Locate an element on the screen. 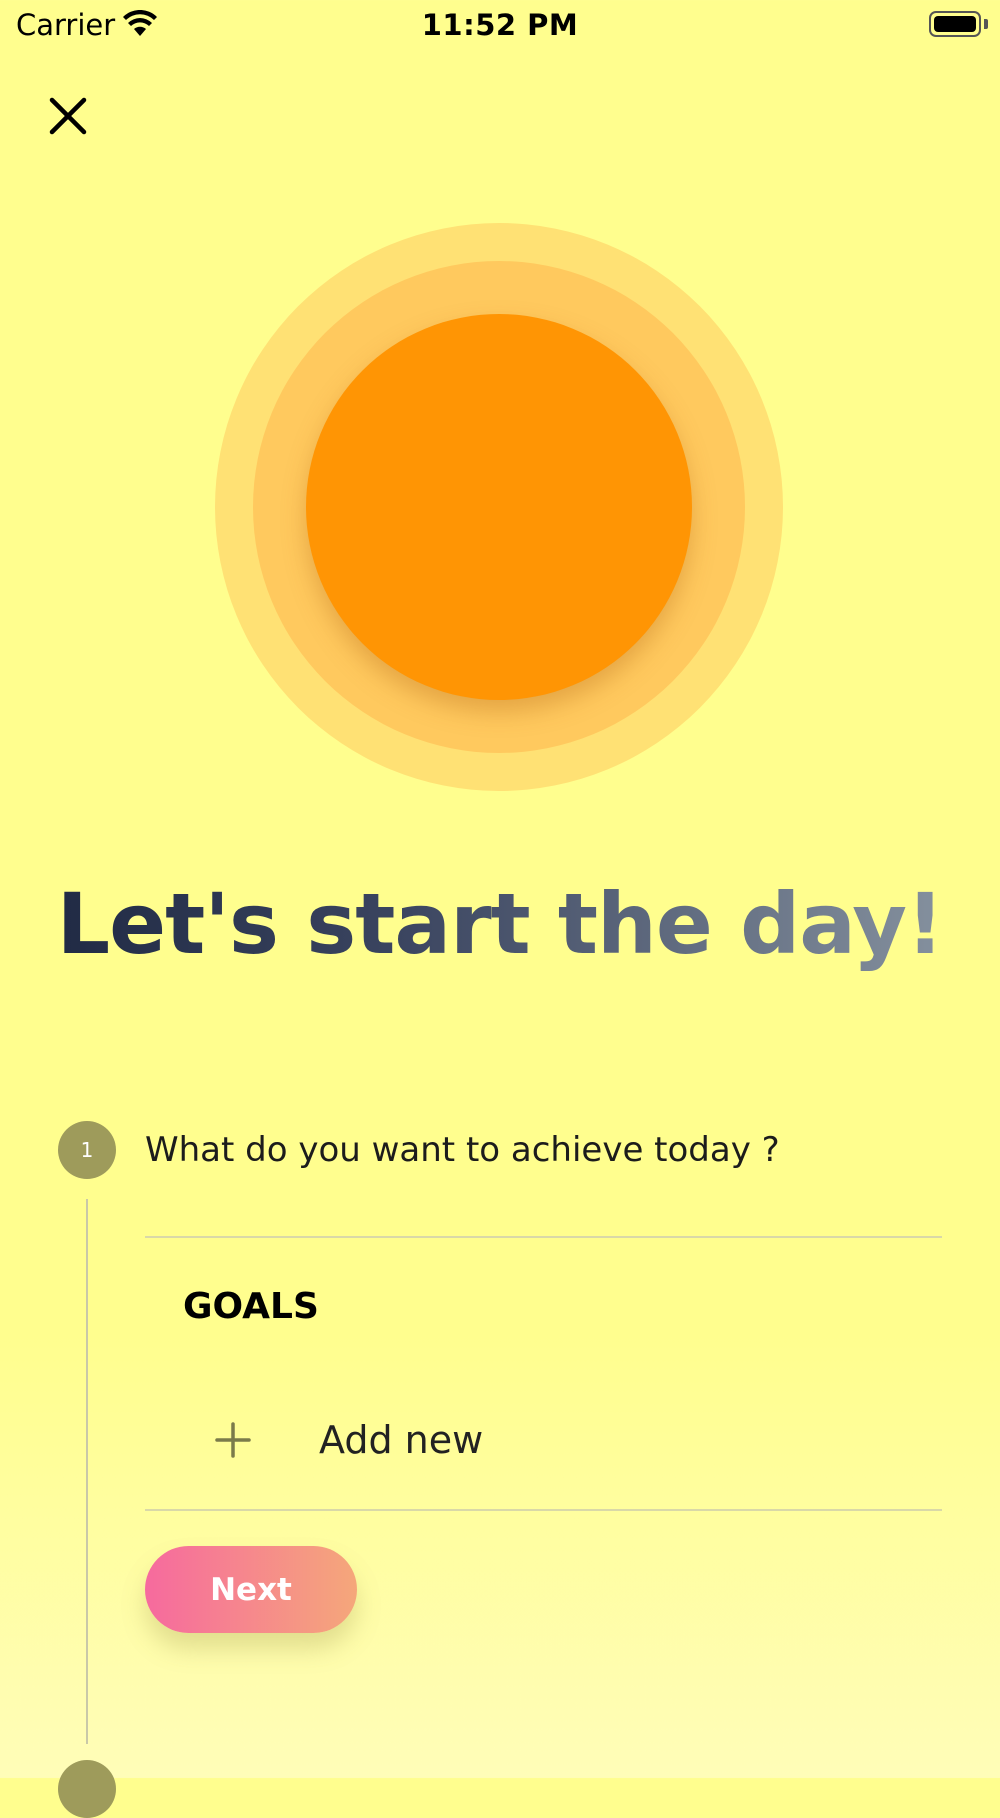 The image size is (1000, 1818). status-bar: Carrier 11:52 PM is located at coordinates (500, 26).